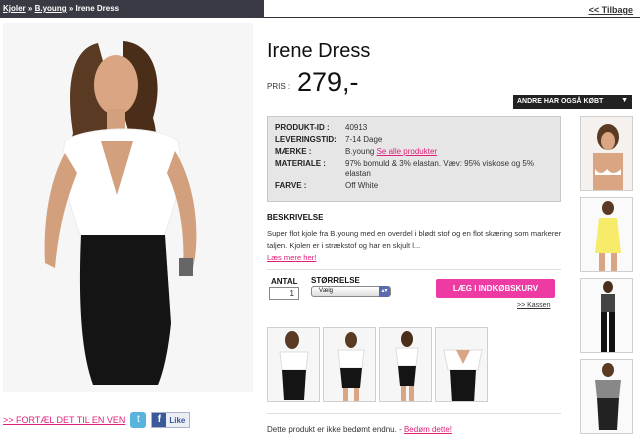 The width and height of the screenshot is (640, 442). What do you see at coordinates (306, 139) in the screenshot?
I see `spec-key: LEVERINGSTID:` at bounding box center [306, 139].